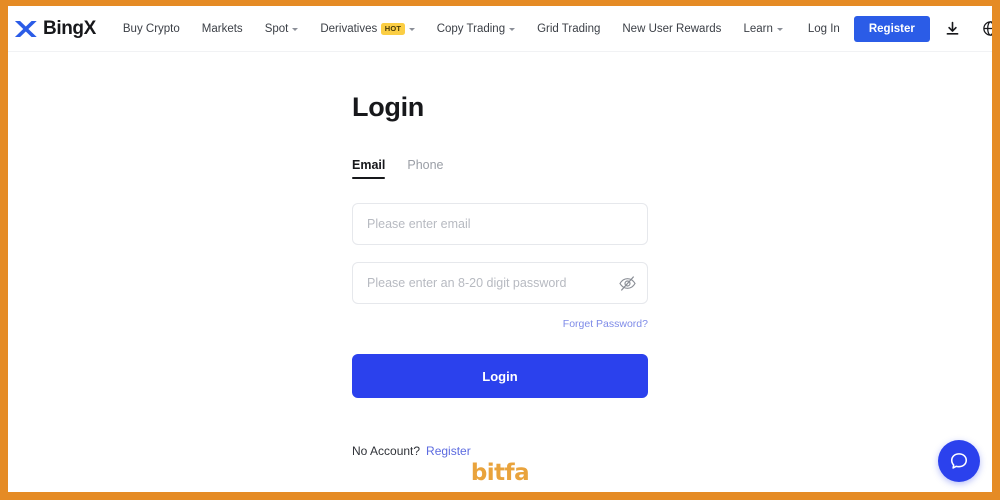 Image resolution: width=1000 pixels, height=500 pixels. I want to click on password-field, so click(500, 283).